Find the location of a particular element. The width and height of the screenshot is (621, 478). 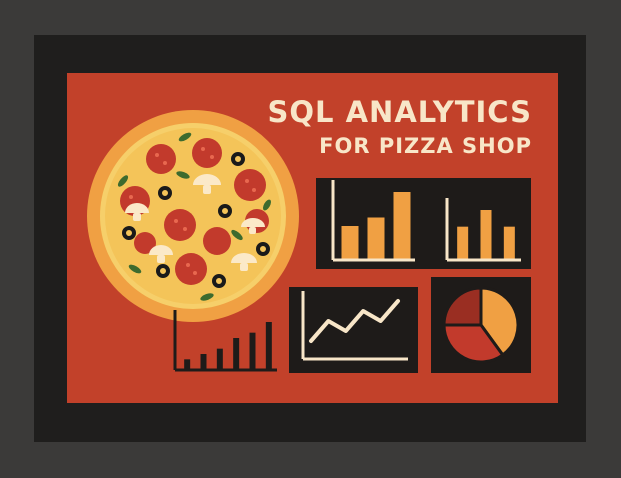

pie-chart-panel is located at coordinates (481, 325).